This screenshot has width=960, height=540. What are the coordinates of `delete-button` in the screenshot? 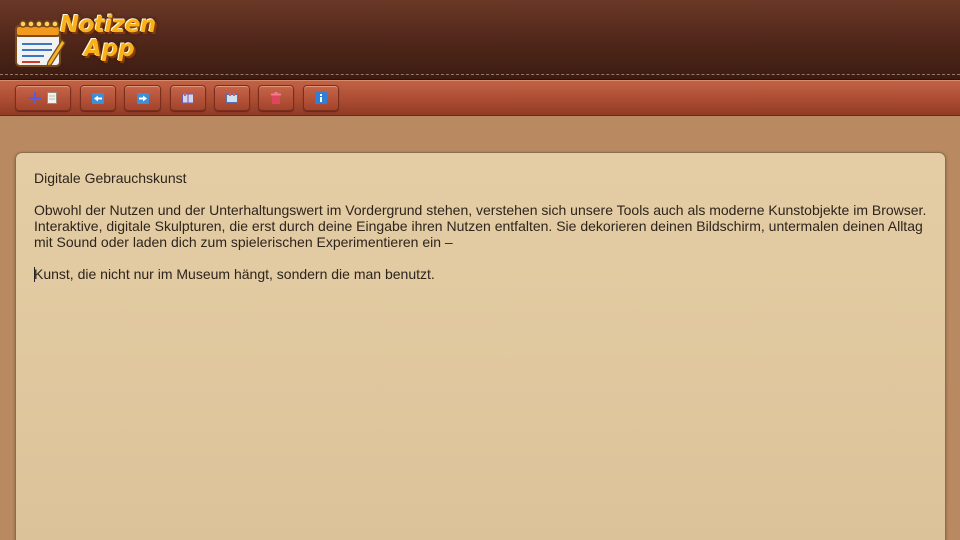 It's located at (276, 98).